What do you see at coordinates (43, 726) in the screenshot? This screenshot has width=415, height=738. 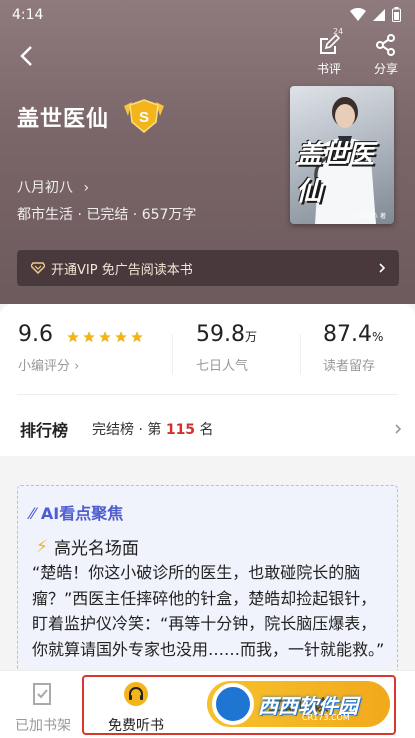 I see `shelf-label: 已加书架` at bounding box center [43, 726].